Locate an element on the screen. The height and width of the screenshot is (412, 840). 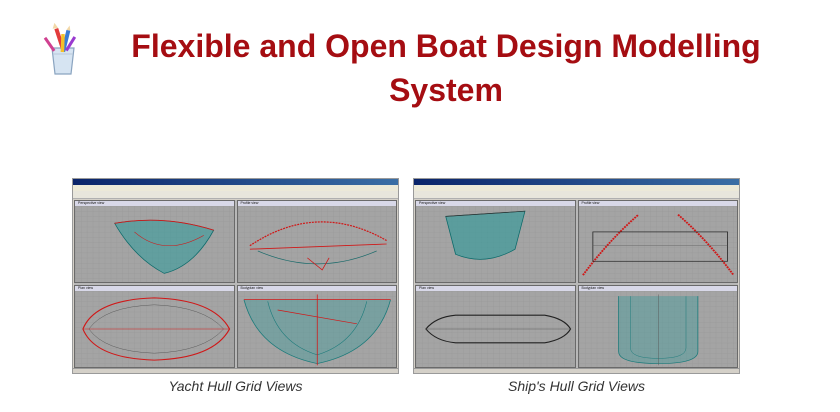
ship-bodyplan-drawing is located at coordinates (657, 329).